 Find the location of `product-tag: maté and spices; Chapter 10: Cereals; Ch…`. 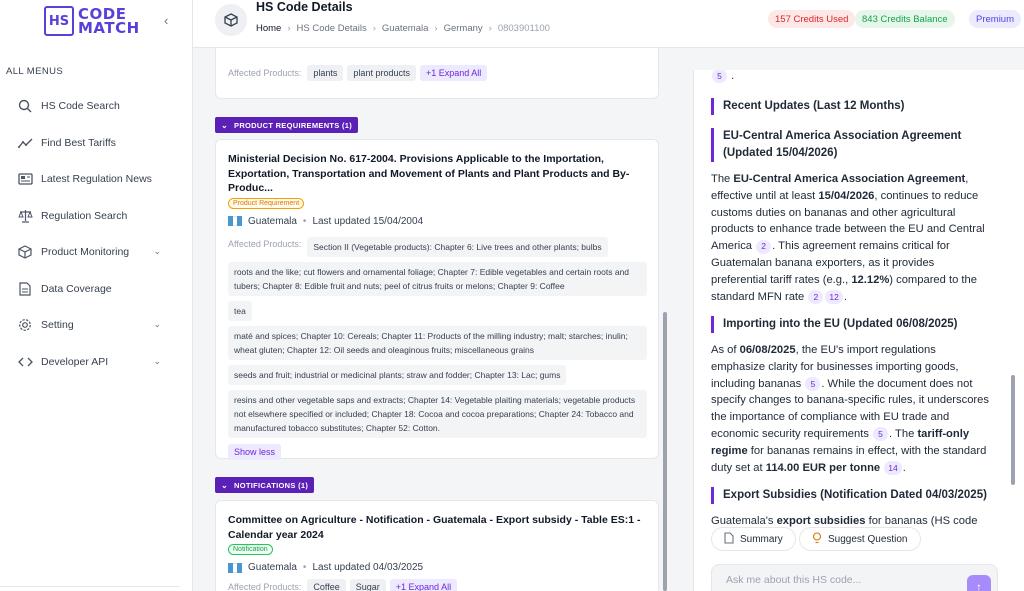

product-tag: maté and spices; Chapter 10: Cereals; Ch… is located at coordinates (437, 342).